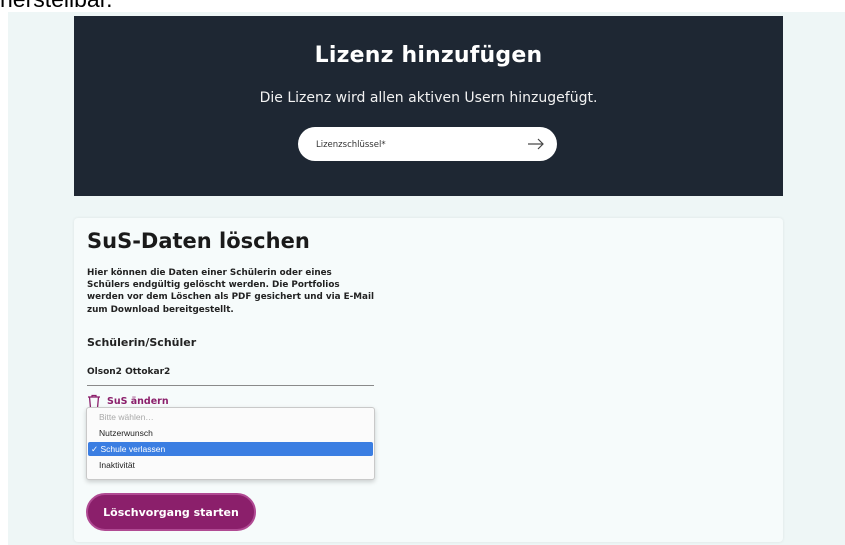 This screenshot has width=845, height=545. Describe the element at coordinates (171, 512) in the screenshot. I see `start-deletion-button: Löschvorgang starten` at that location.